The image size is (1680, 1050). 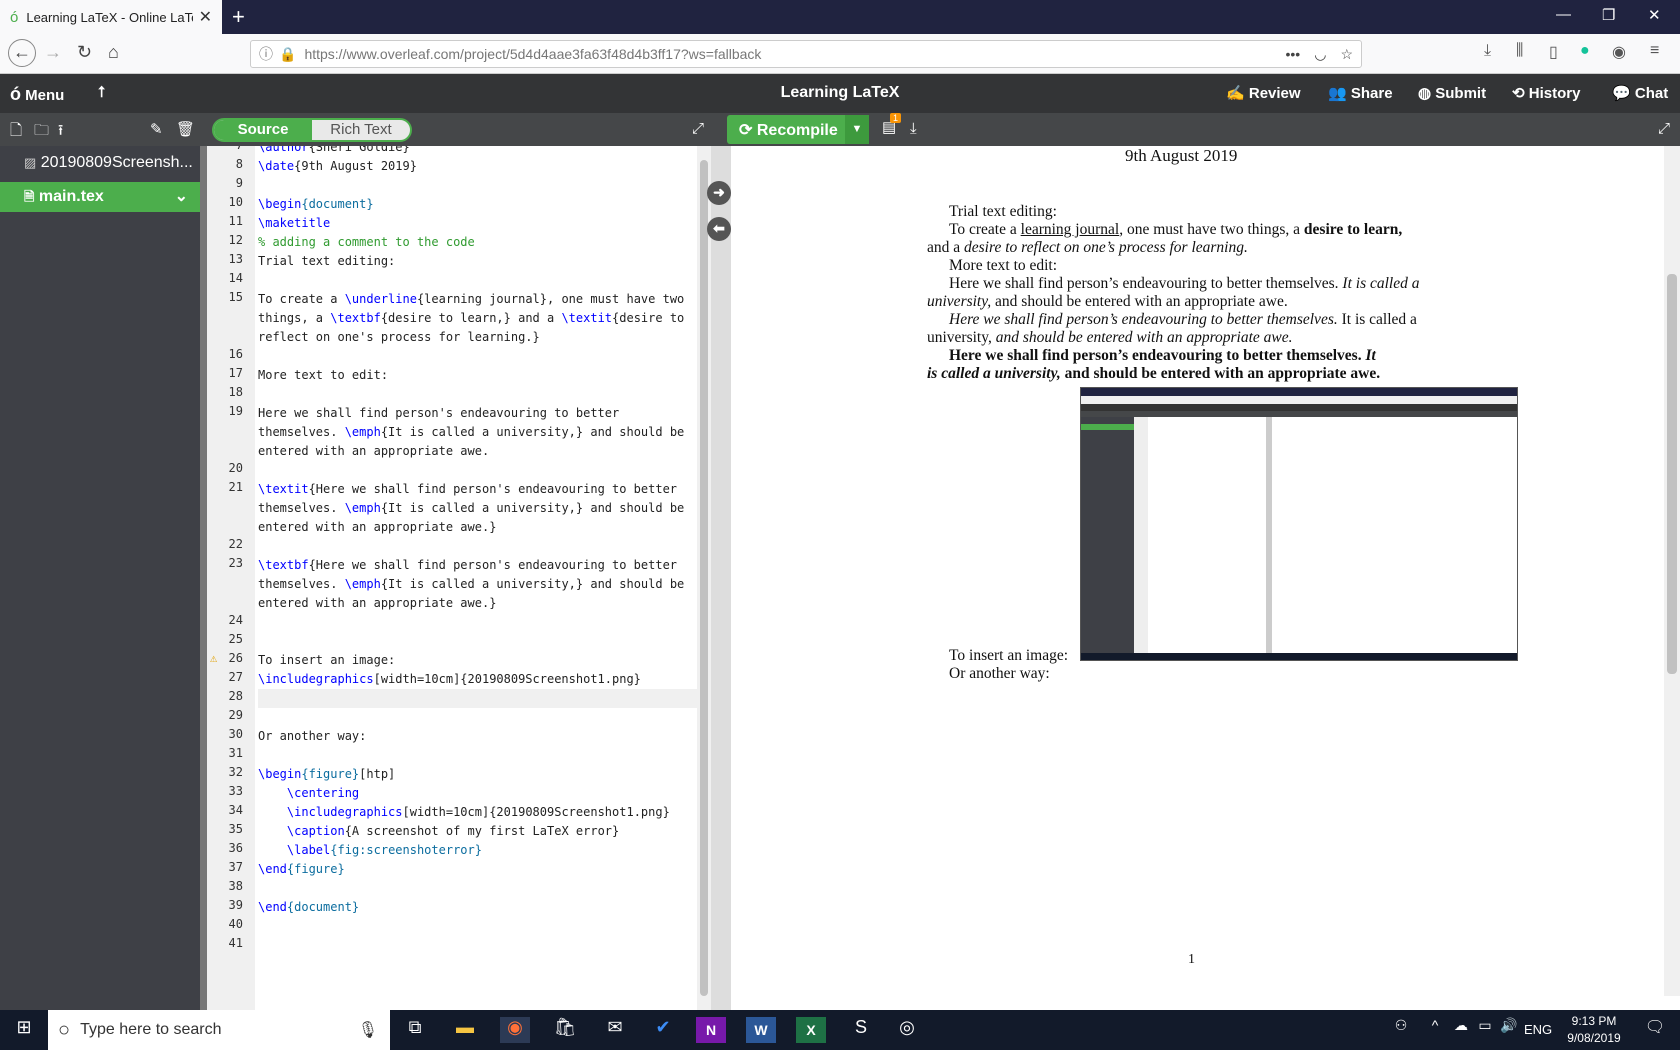 What do you see at coordinates (698, 128) in the screenshot?
I see `expand-editor-icon: ⤢` at bounding box center [698, 128].